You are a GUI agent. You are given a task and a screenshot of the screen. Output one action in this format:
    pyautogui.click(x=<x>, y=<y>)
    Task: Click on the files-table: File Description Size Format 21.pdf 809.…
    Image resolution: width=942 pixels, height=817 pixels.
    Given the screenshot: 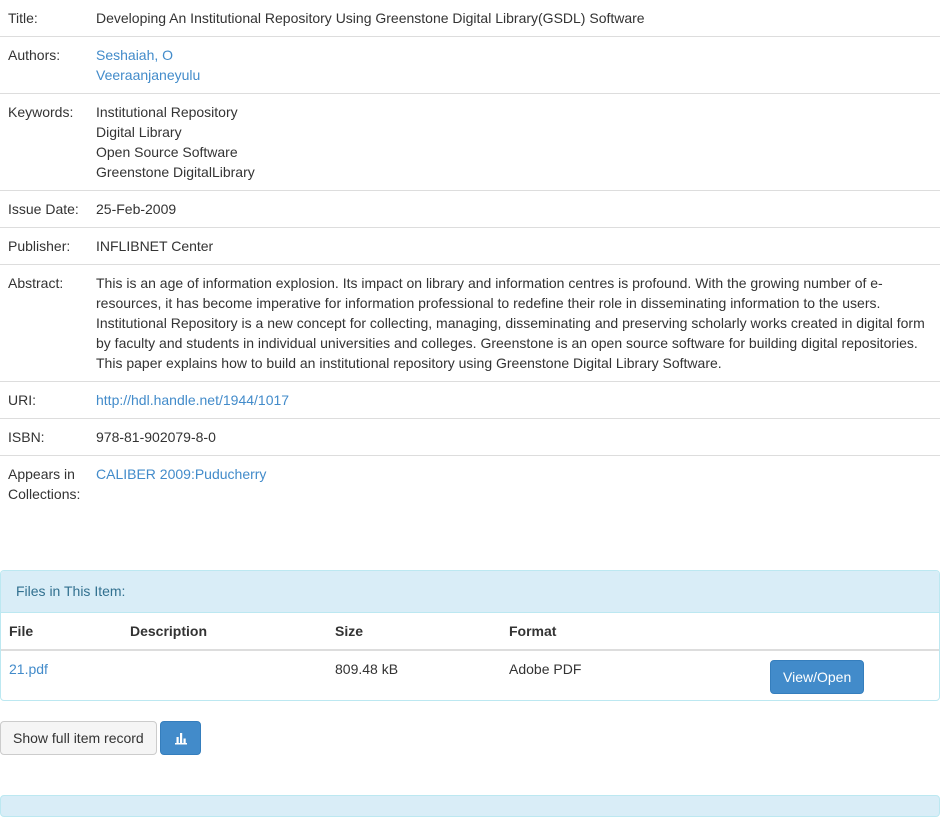 What is the action you would take?
    pyautogui.click(x=470, y=656)
    